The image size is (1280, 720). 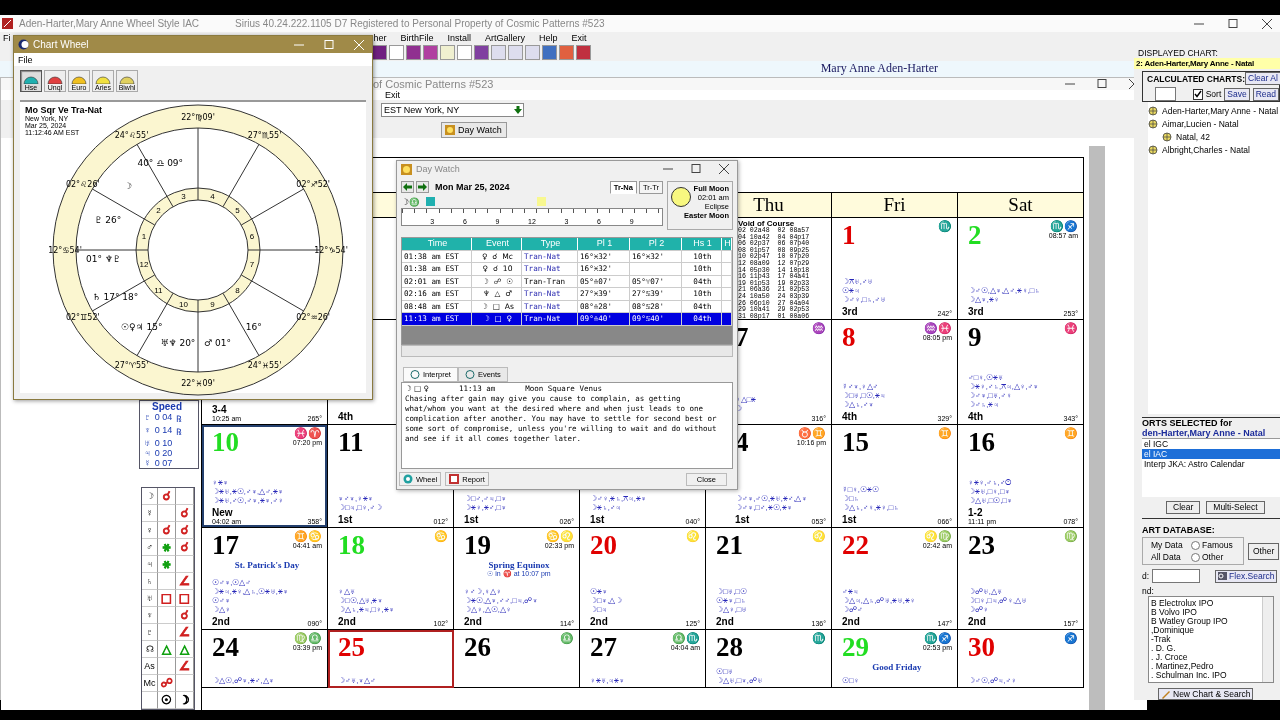 I want to click on result-item: . Martinez,Pedro, so click(x=1206, y=666).